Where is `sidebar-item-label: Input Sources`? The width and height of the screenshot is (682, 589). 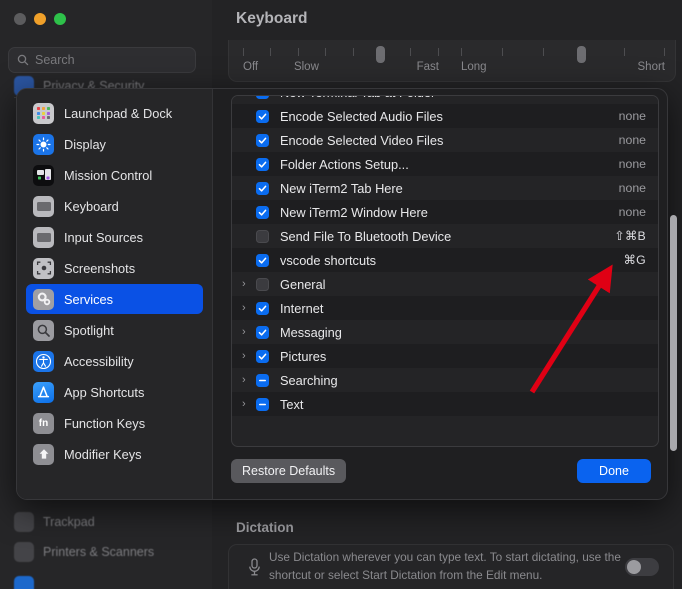 sidebar-item-label: Input Sources is located at coordinates (103, 237).